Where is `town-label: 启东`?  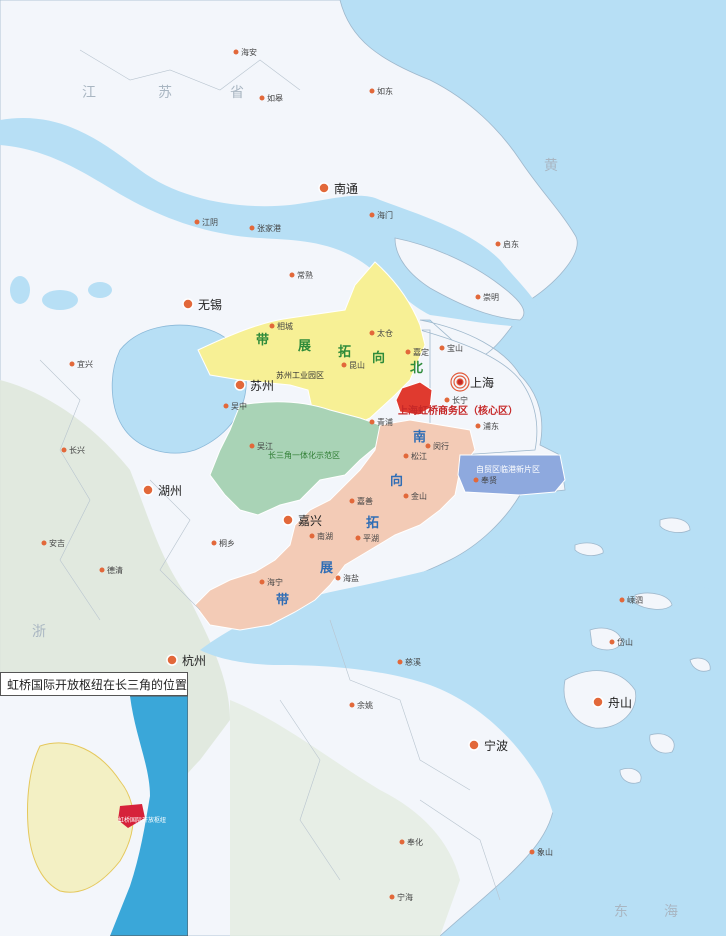 town-label: 启东 is located at coordinates (511, 244).